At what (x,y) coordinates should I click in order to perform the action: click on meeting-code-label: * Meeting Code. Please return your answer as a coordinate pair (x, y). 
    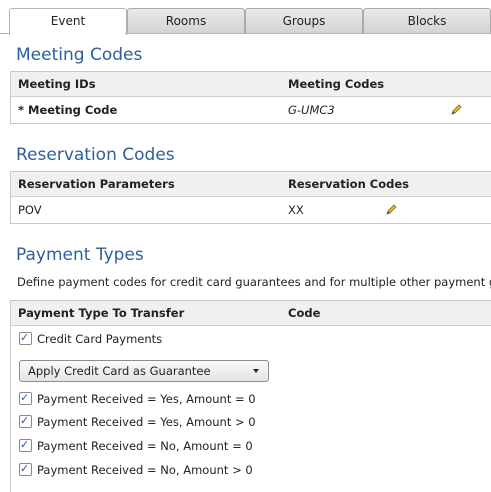
    Looking at the image, I should click on (68, 110).